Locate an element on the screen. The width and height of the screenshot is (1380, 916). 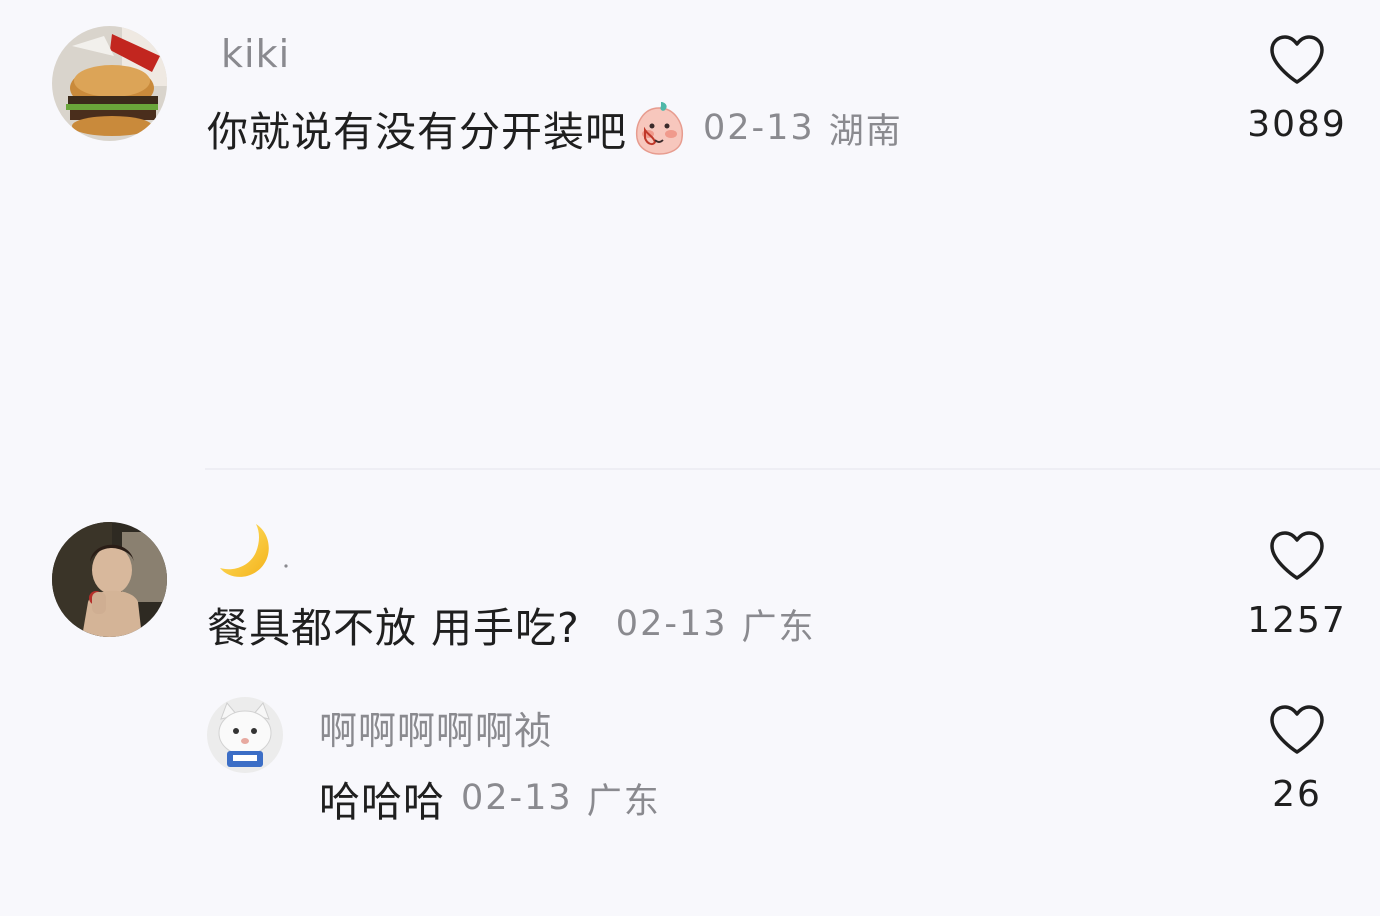
comment-text: 你就说有没有分开装吧 is located at coordinates (417, 132).